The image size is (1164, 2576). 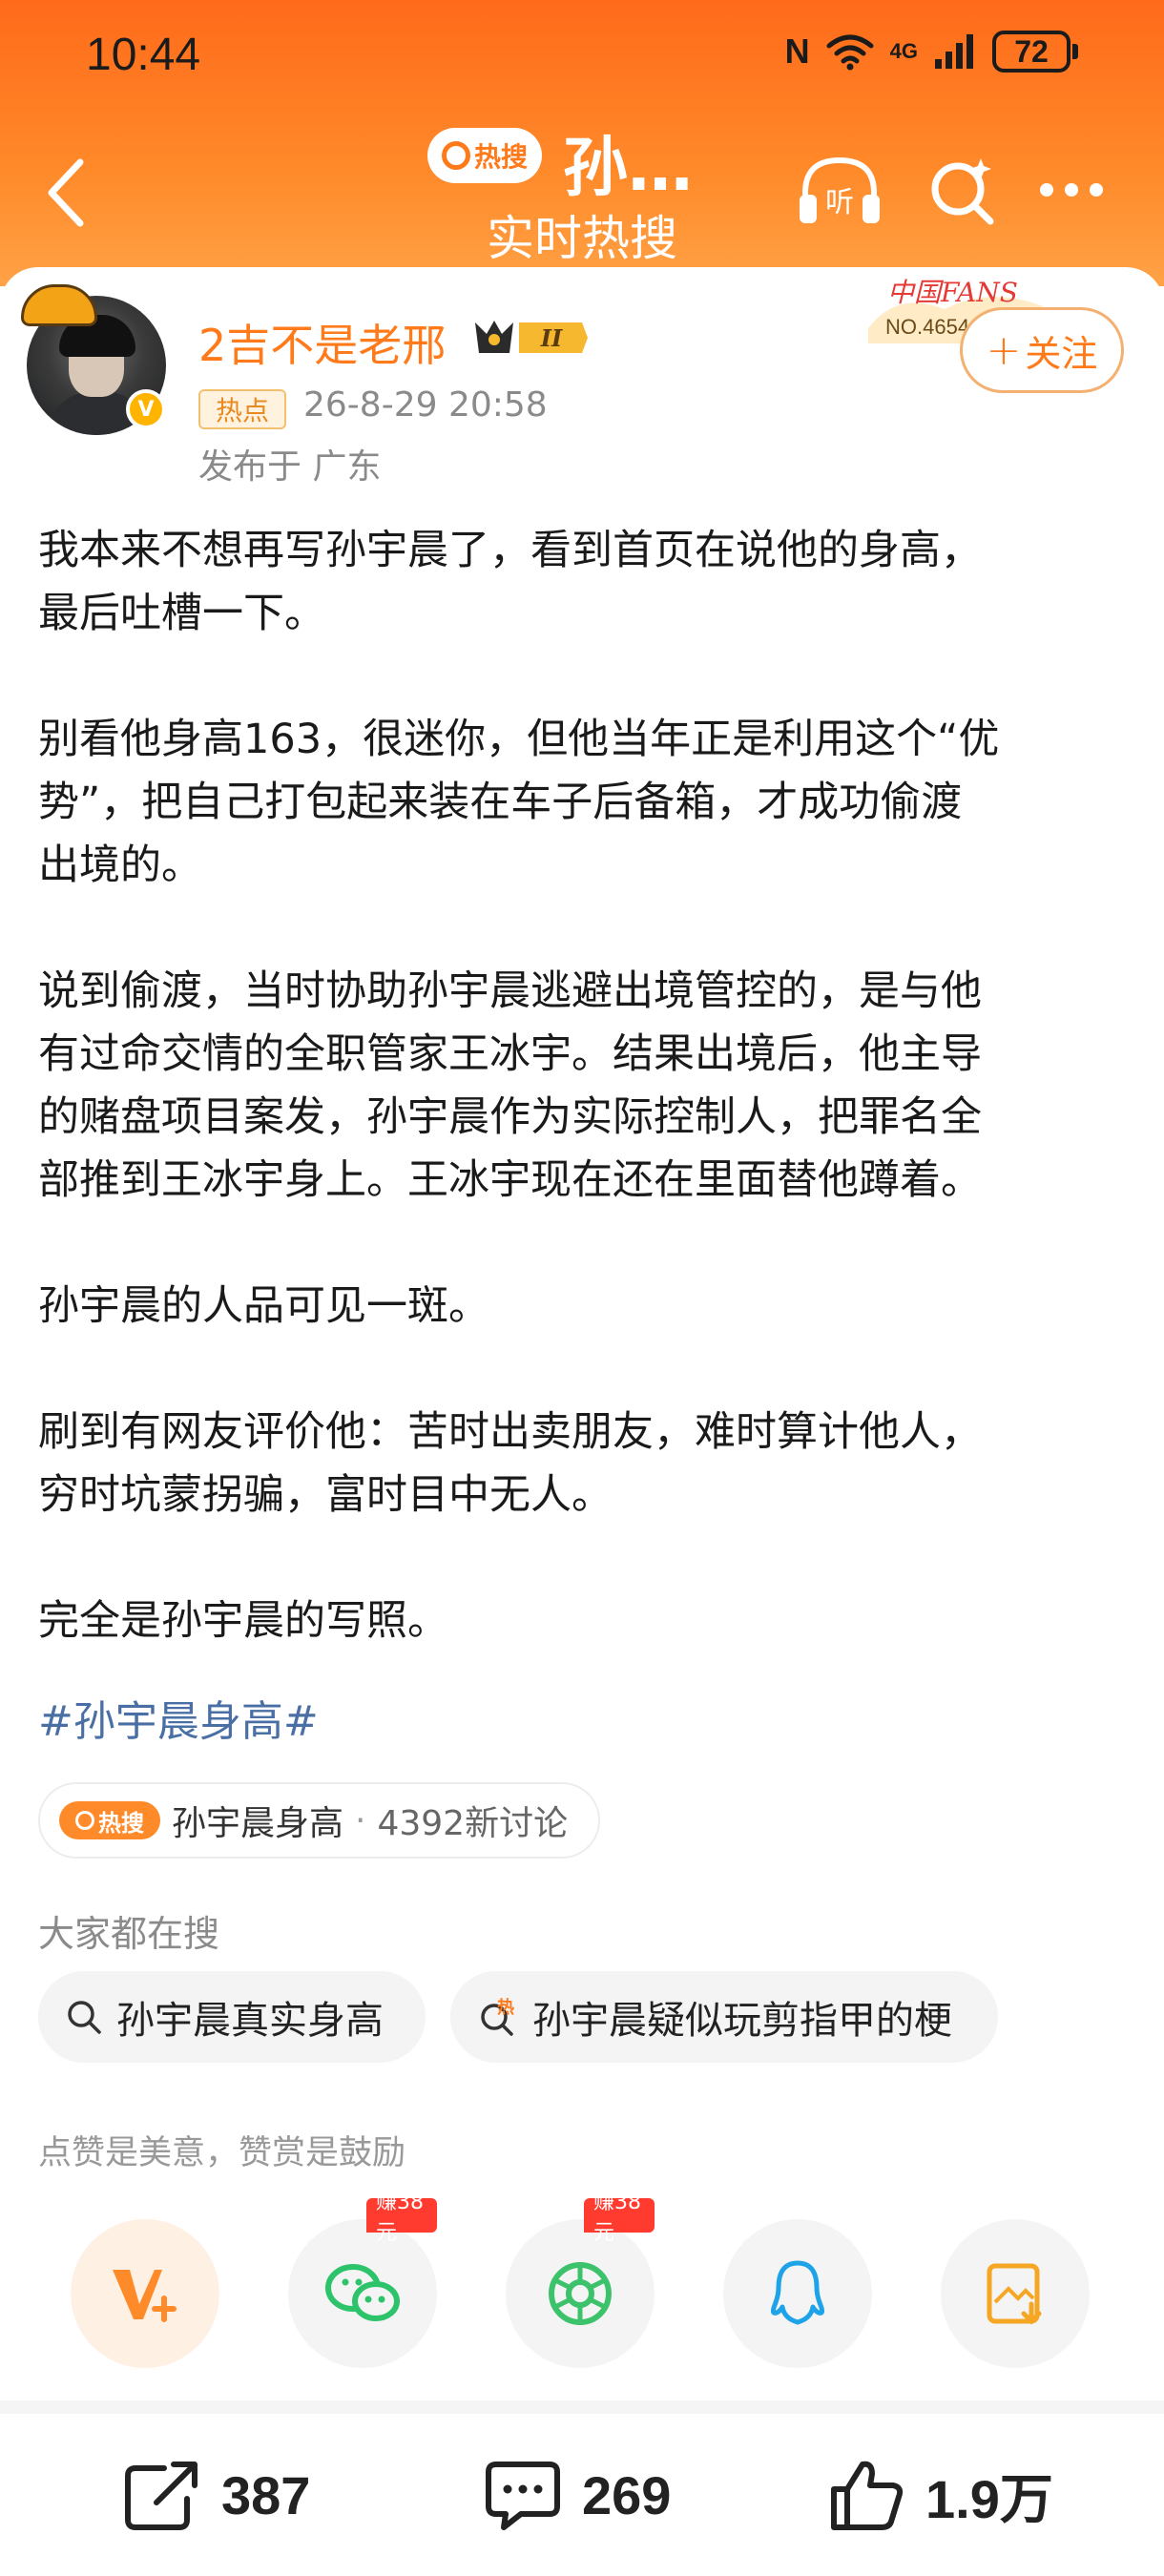 I want to click on hot-tag: 热点, so click(x=242, y=409).